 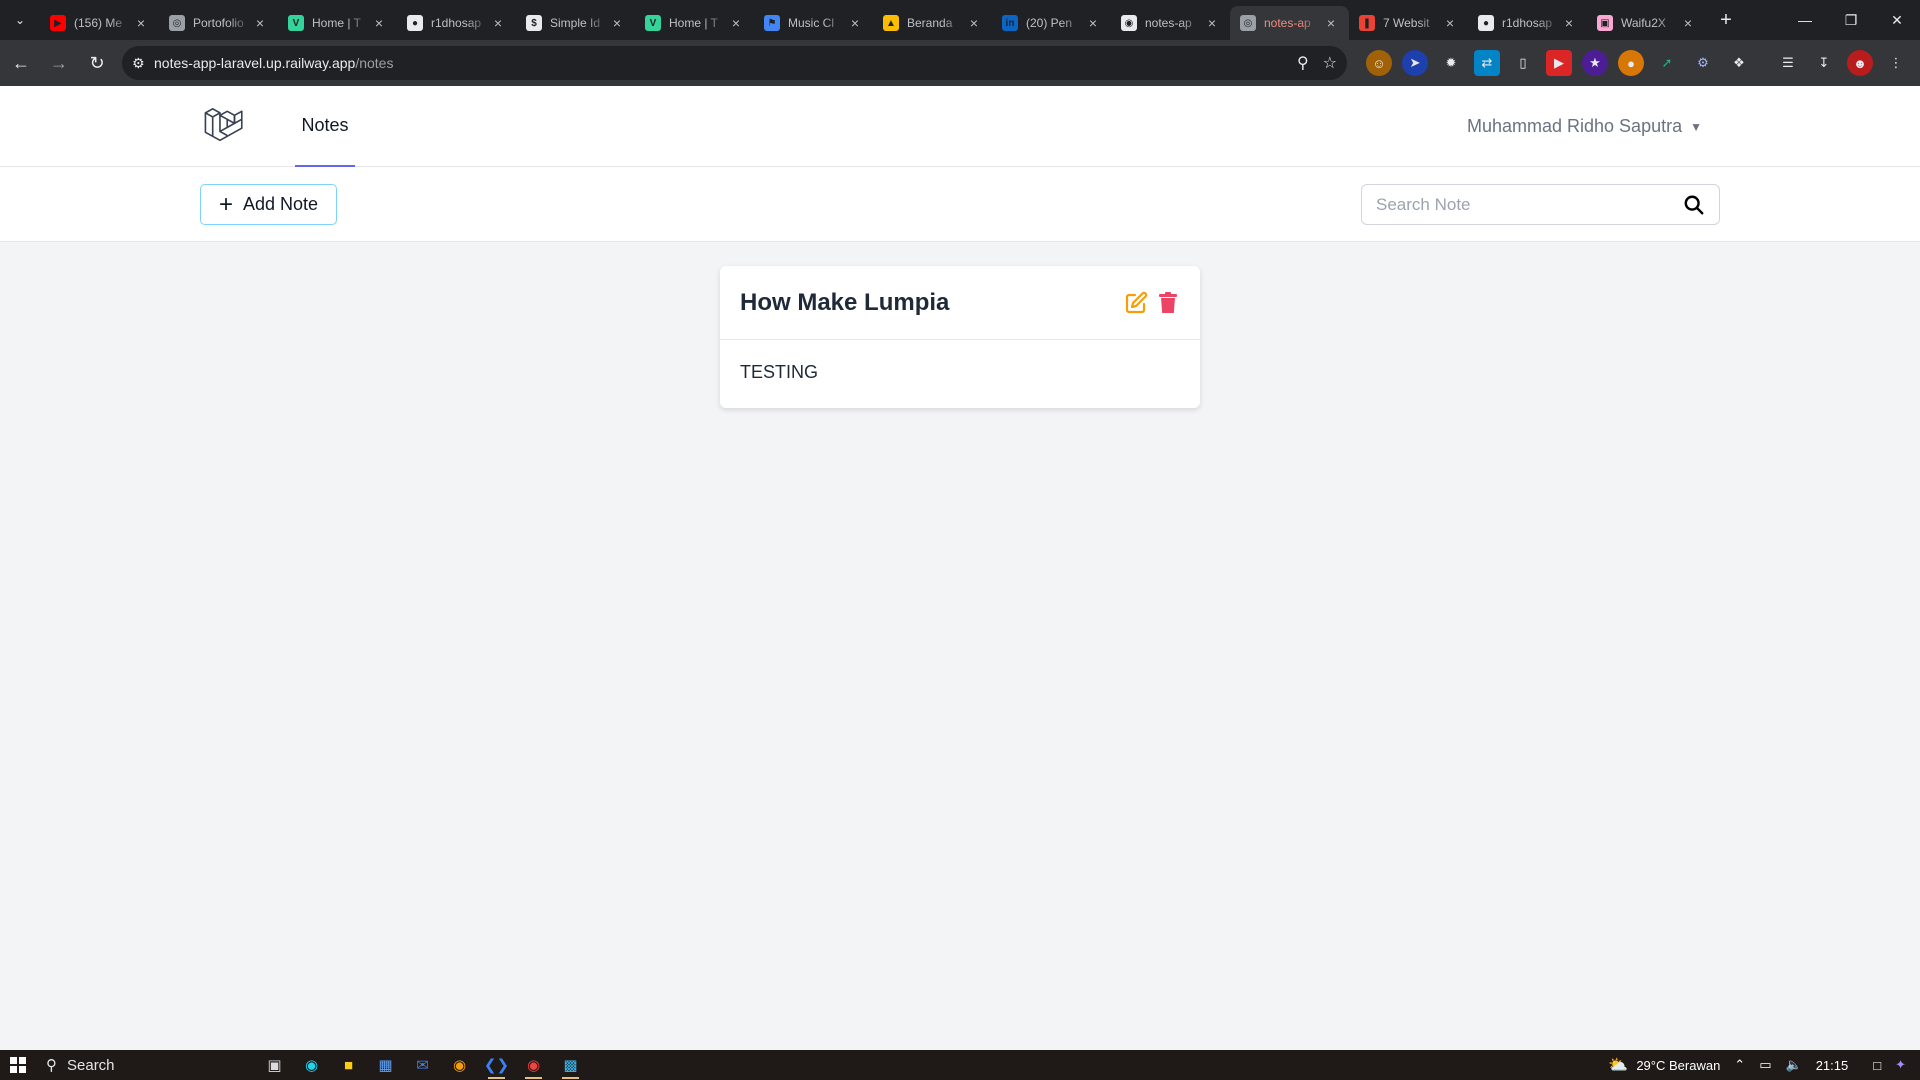 What do you see at coordinates (1832, 1065) in the screenshot?
I see `clock: 21:15` at bounding box center [1832, 1065].